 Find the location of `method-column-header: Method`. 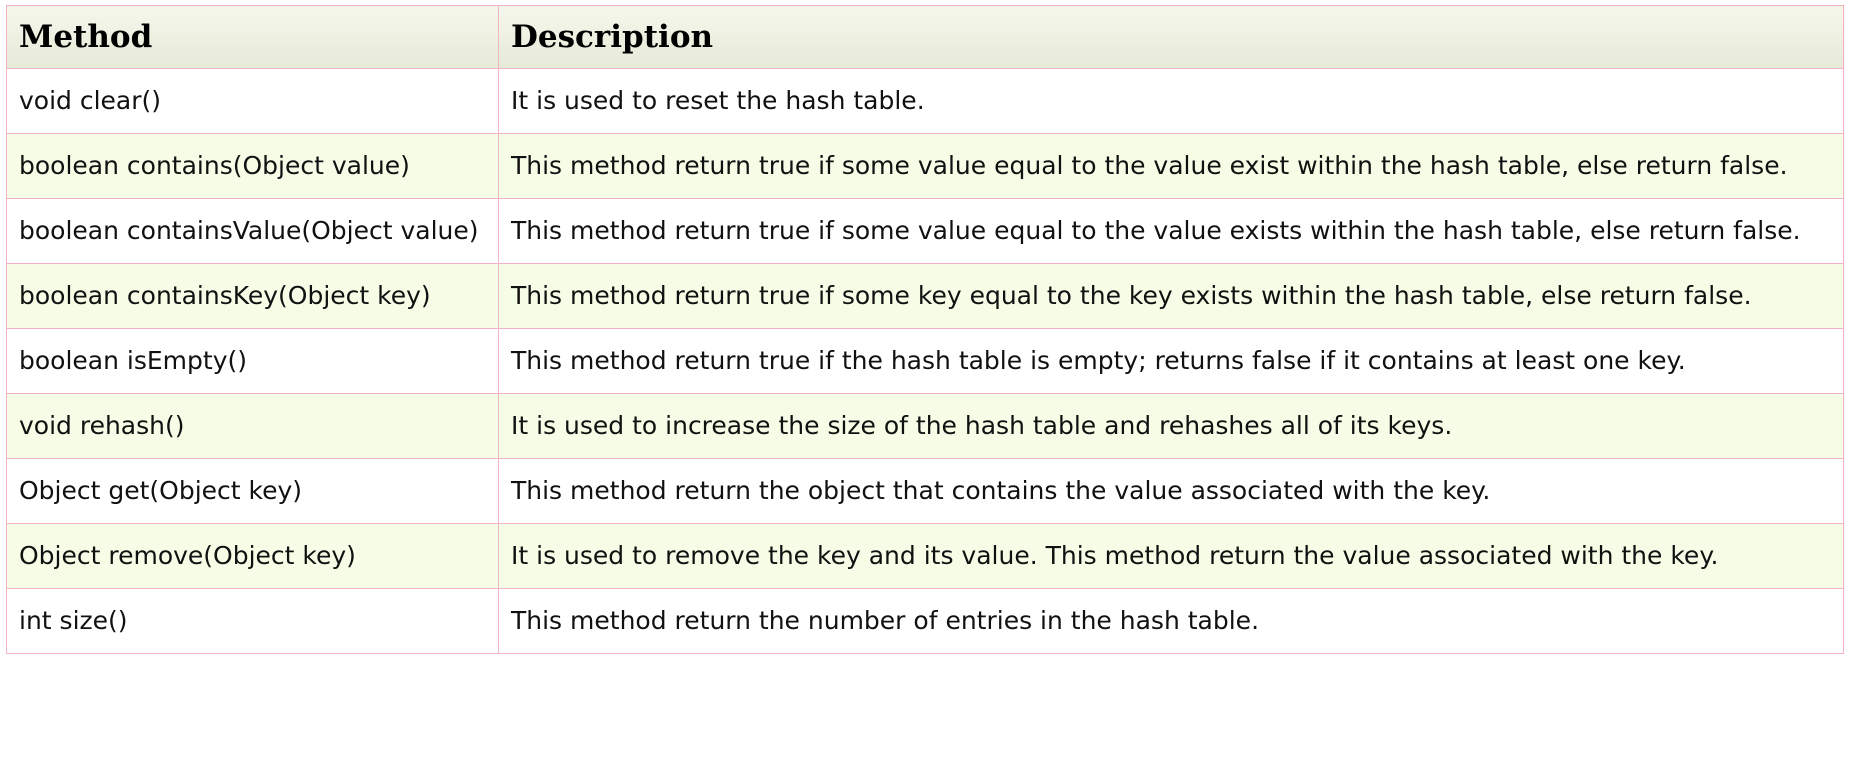

method-column-header: Method is located at coordinates (252, 37).